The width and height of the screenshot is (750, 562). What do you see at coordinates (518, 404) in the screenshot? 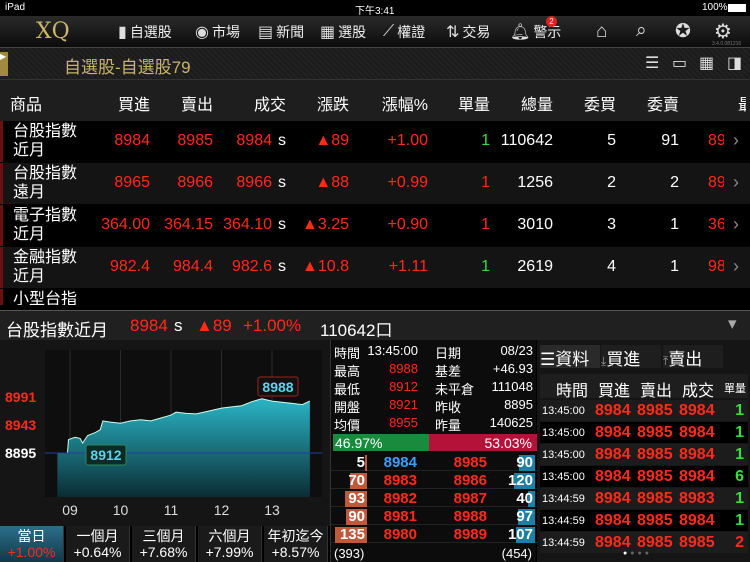
I see `info-value: 8895` at bounding box center [518, 404].